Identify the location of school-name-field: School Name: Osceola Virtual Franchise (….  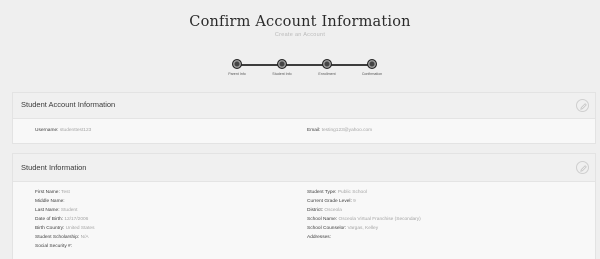
(364, 219).